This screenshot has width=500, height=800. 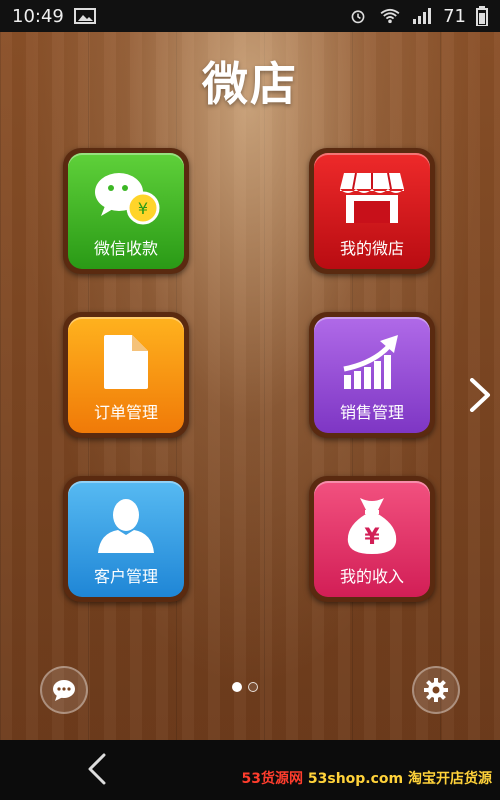 What do you see at coordinates (96, 769) in the screenshot?
I see `back-arrow-icon` at bounding box center [96, 769].